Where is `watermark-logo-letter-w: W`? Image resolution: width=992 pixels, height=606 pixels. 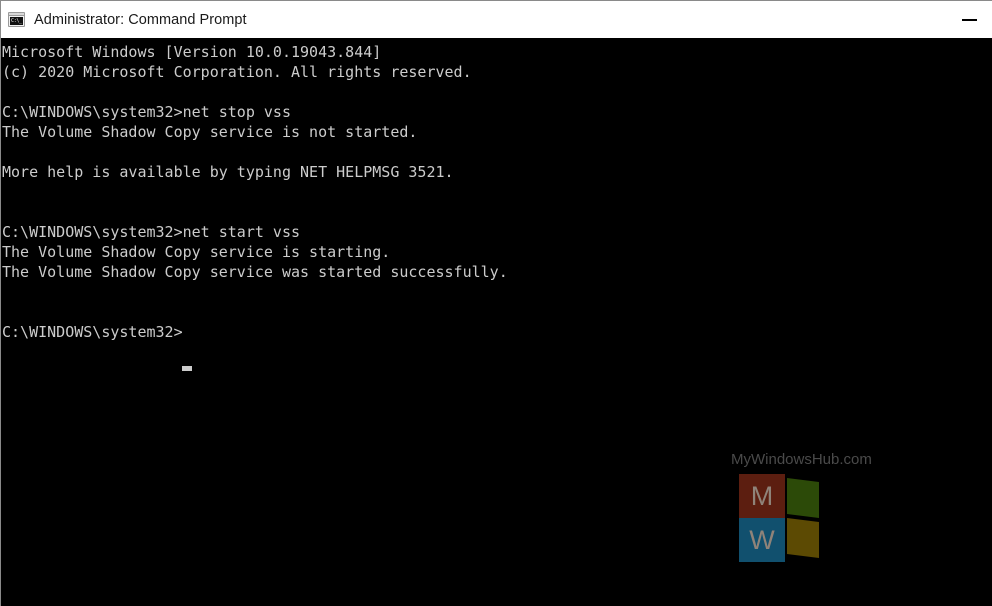 watermark-logo-letter-w: W is located at coordinates (762, 540).